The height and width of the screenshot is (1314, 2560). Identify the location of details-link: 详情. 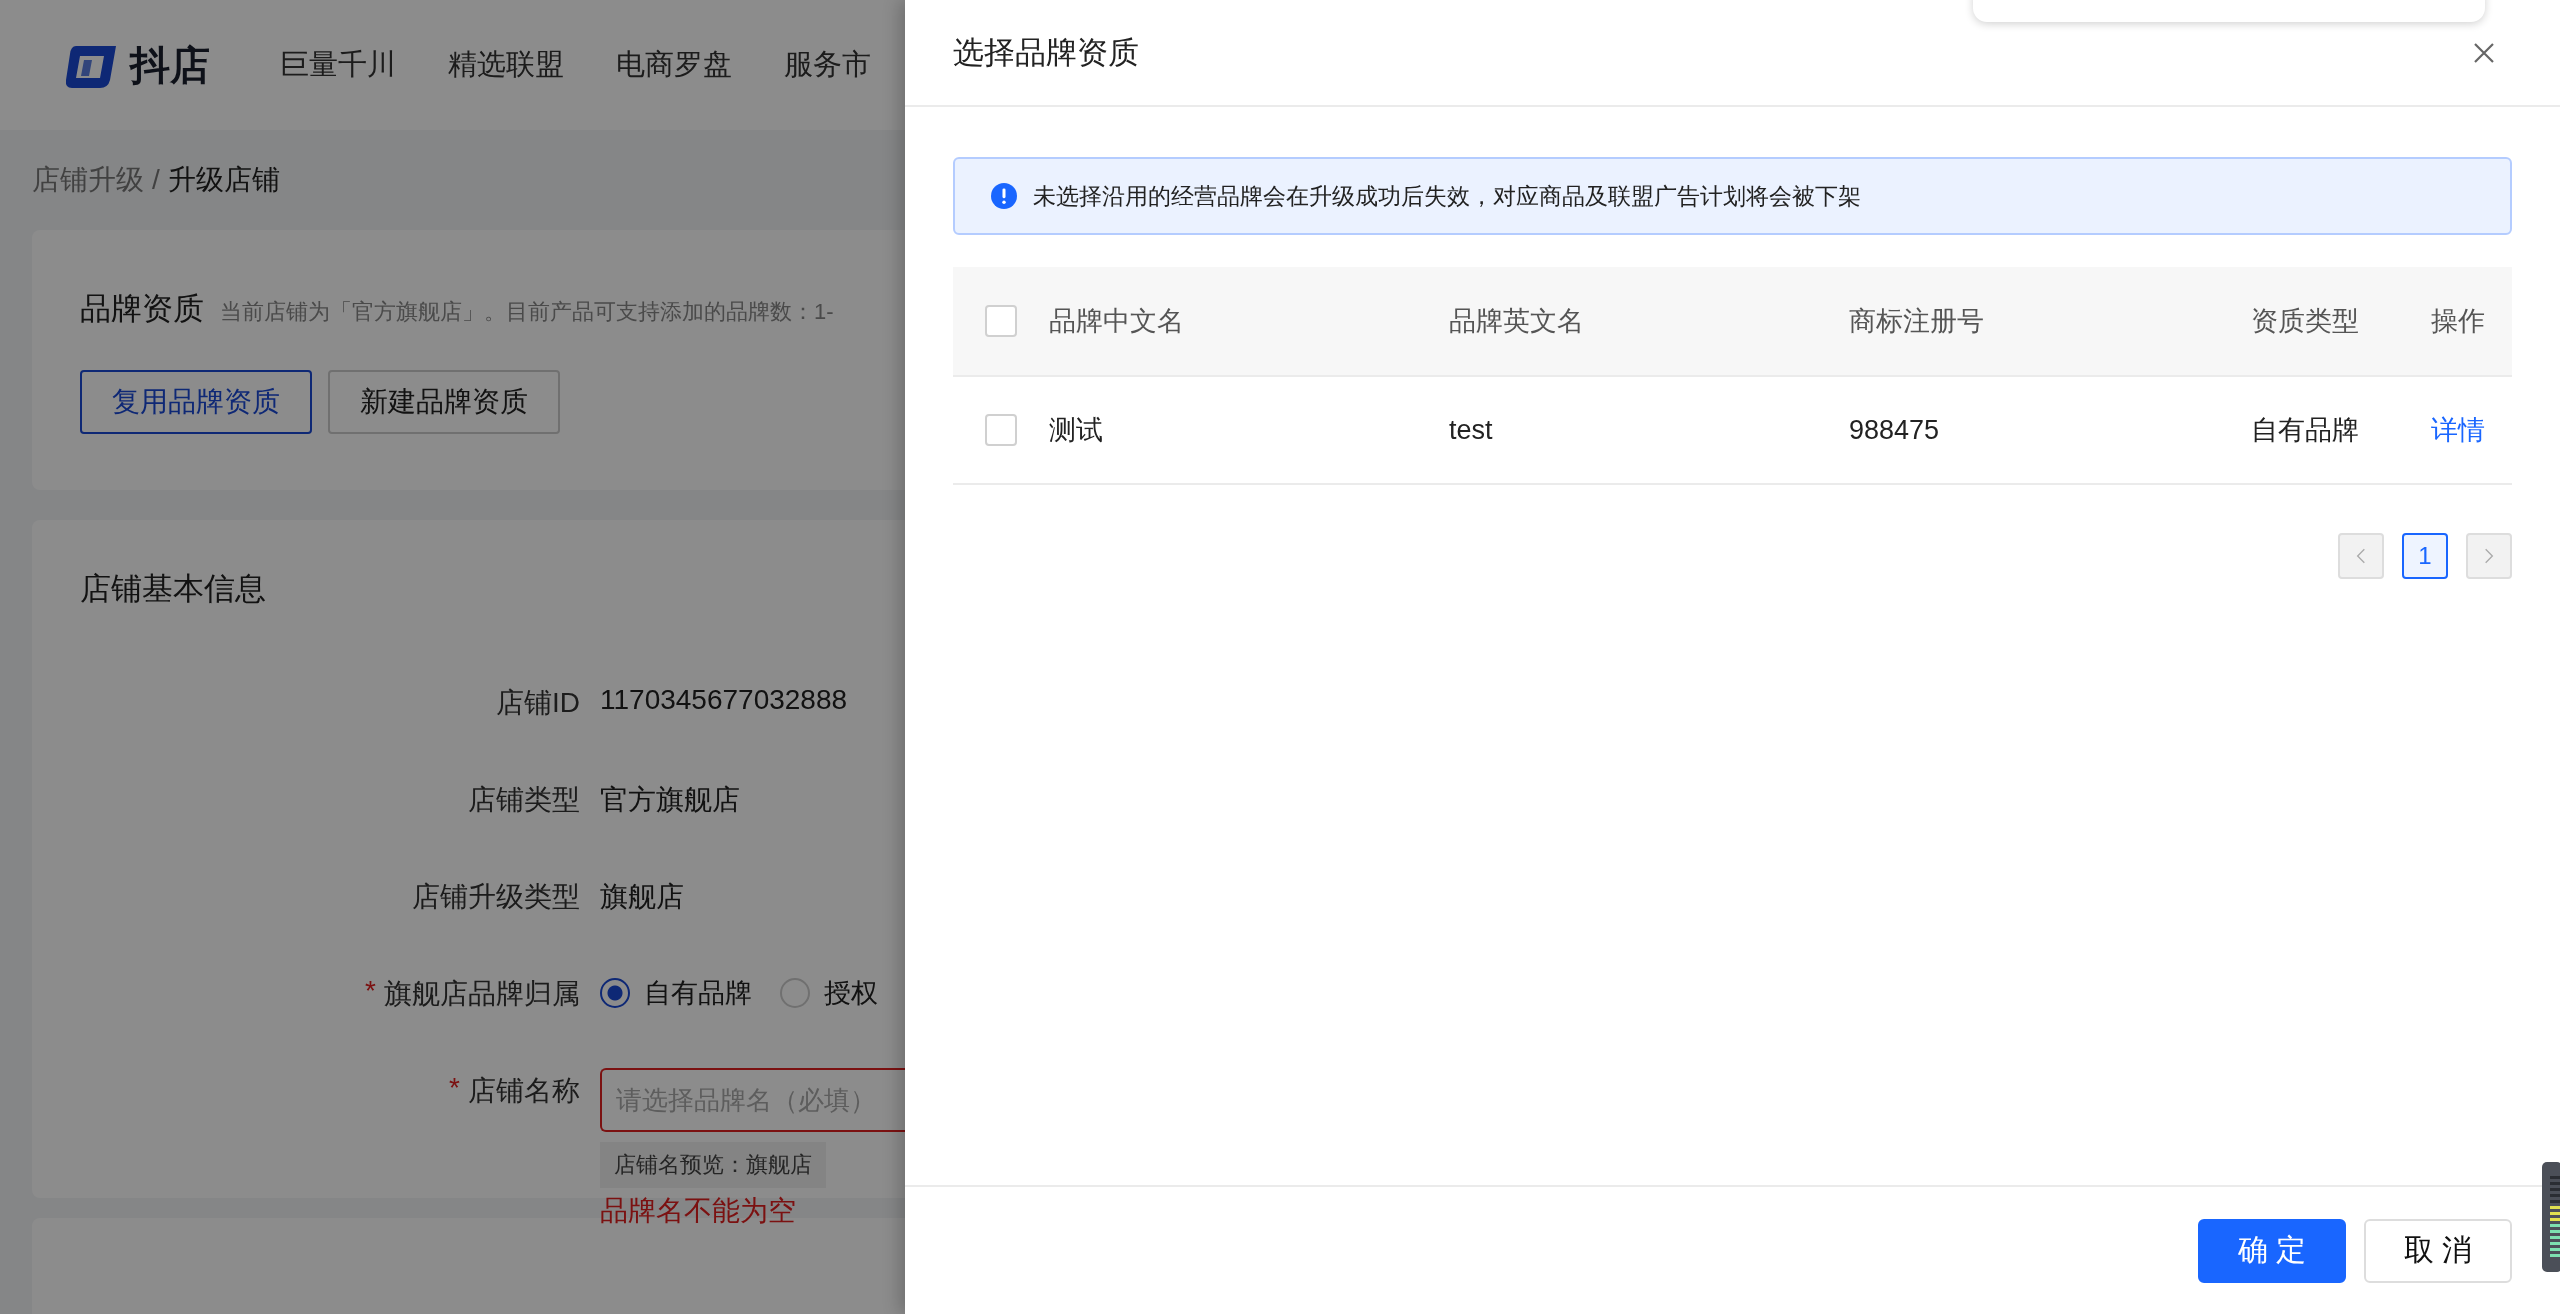
(2471, 430).